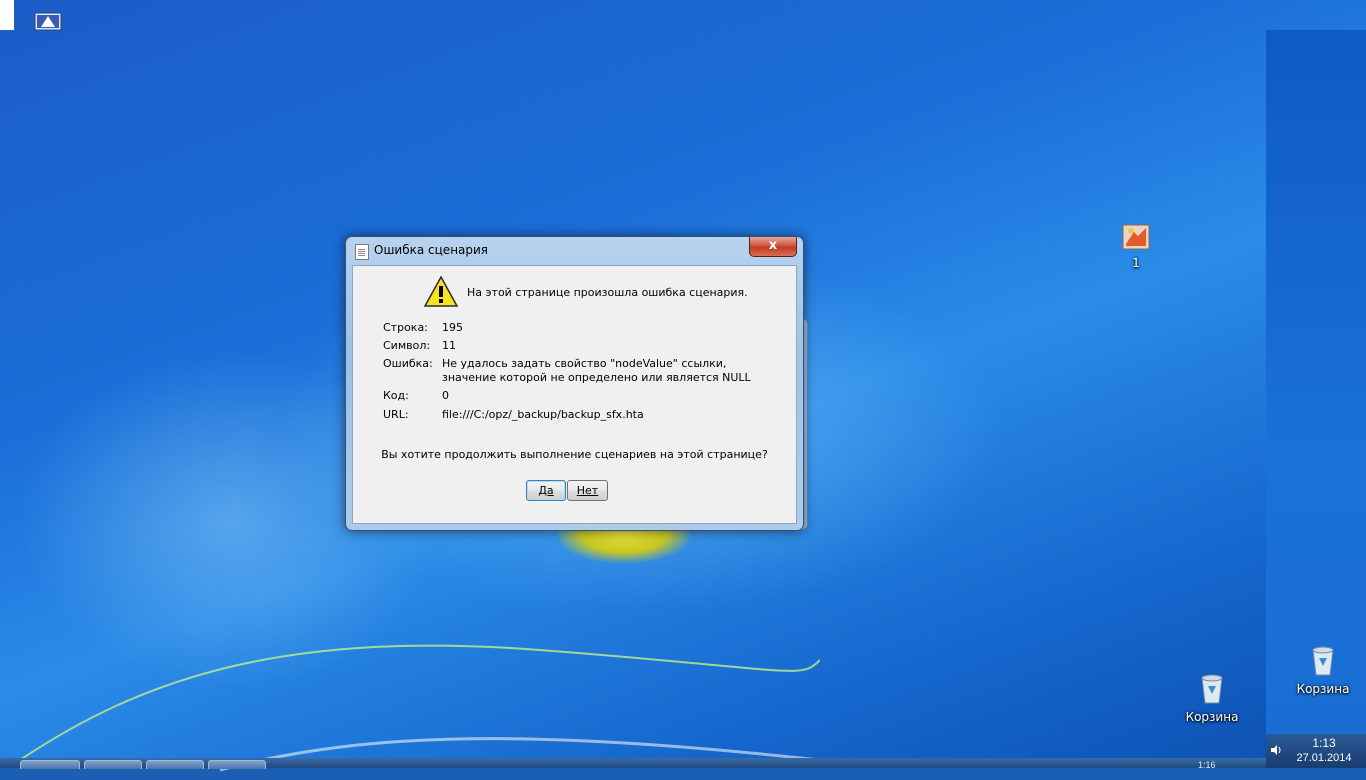 This screenshot has width=1366, height=780. What do you see at coordinates (1207, 764) in the screenshot?
I see `taskbar-ghost-clock: 1:16` at bounding box center [1207, 764].